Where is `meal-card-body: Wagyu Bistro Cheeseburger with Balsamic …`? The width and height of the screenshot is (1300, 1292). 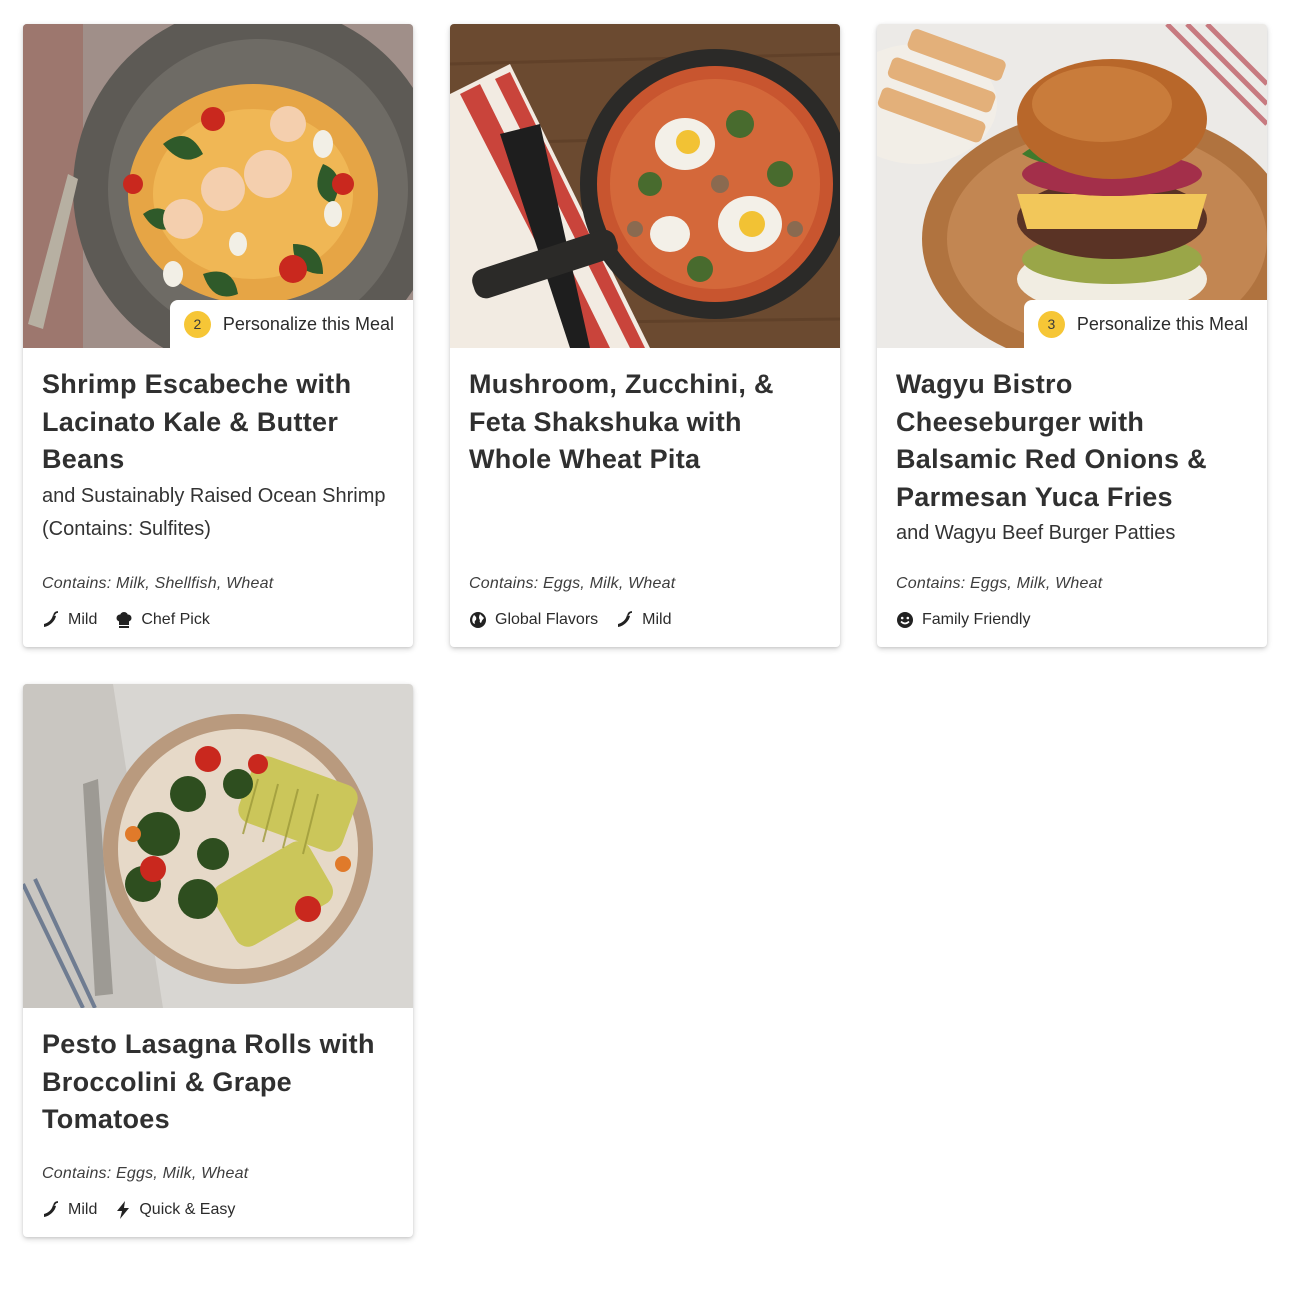 meal-card-body: Wagyu Bistro Cheeseburger with Balsamic … is located at coordinates (1072, 497).